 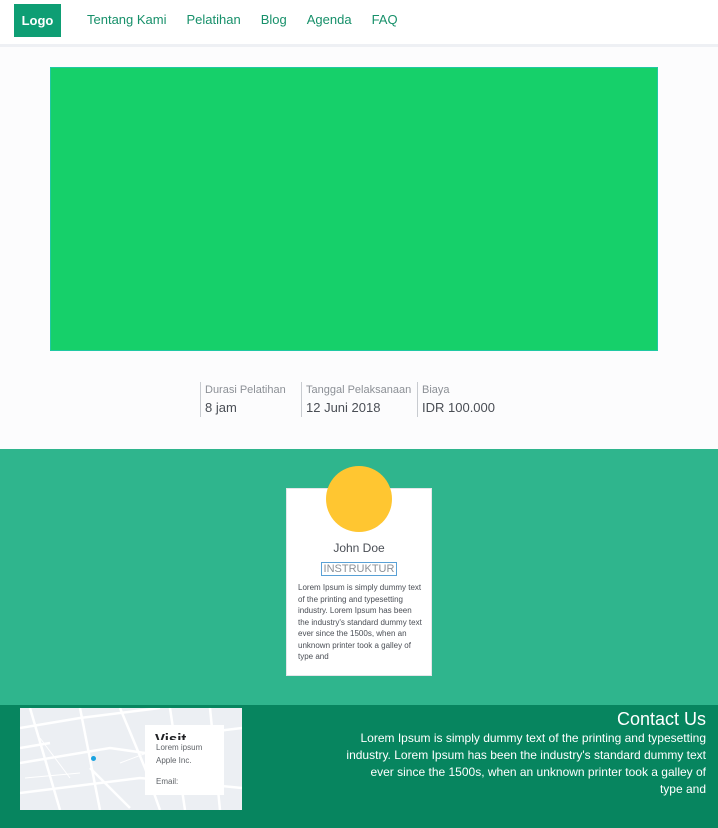 What do you see at coordinates (385, 19) in the screenshot?
I see `nav-faq: FAQ` at bounding box center [385, 19].